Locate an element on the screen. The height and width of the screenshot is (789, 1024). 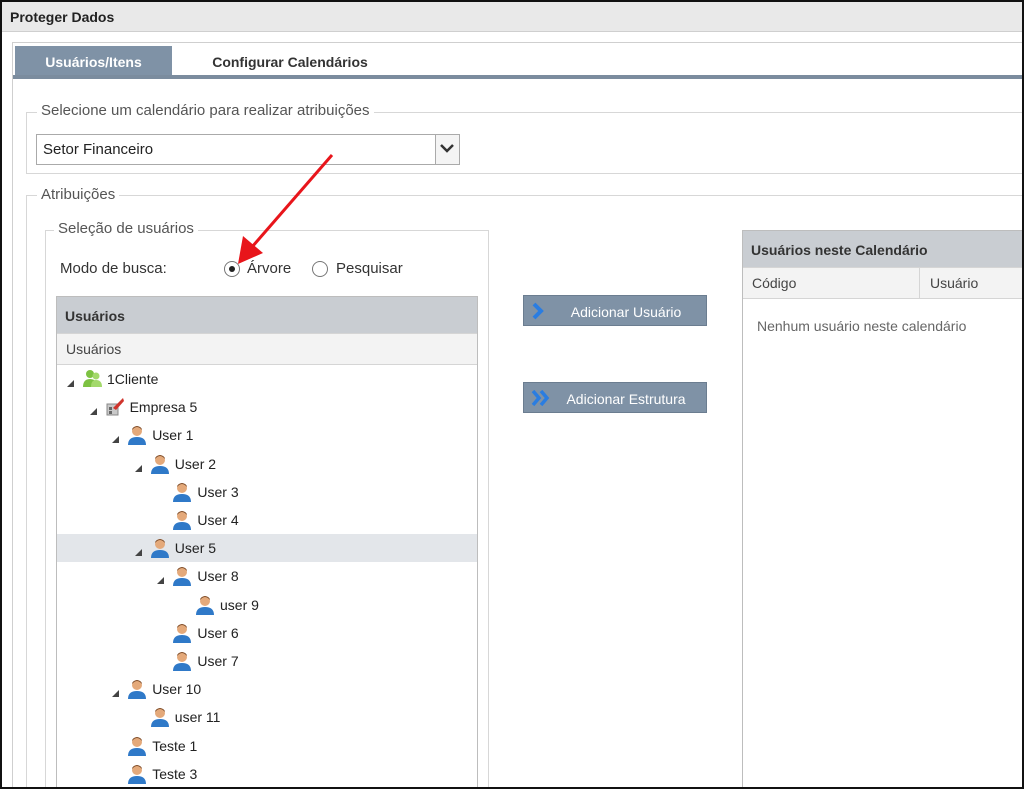
tree-node: Teste 1 is located at coordinates (267, 746).